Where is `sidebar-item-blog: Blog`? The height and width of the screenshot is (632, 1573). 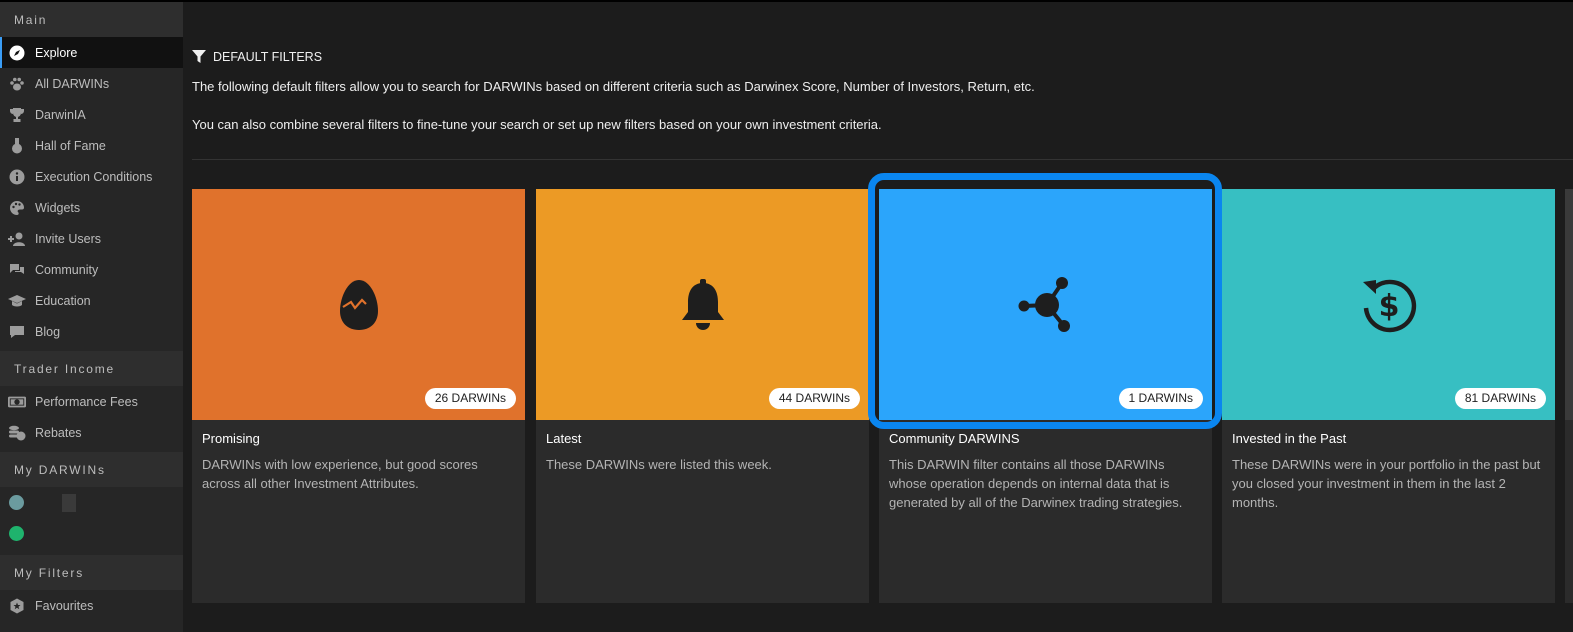 sidebar-item-blog: Blog is located at coordinates (91, 331).